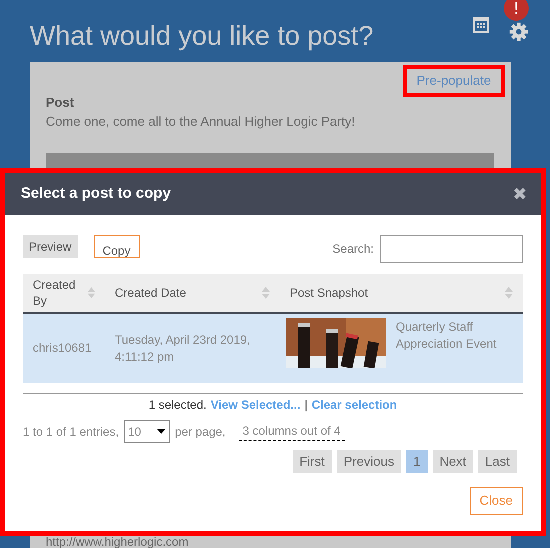  Describe the element at coordinates (481, 24) in the screenshot. I see `calendar-icon` at that location.